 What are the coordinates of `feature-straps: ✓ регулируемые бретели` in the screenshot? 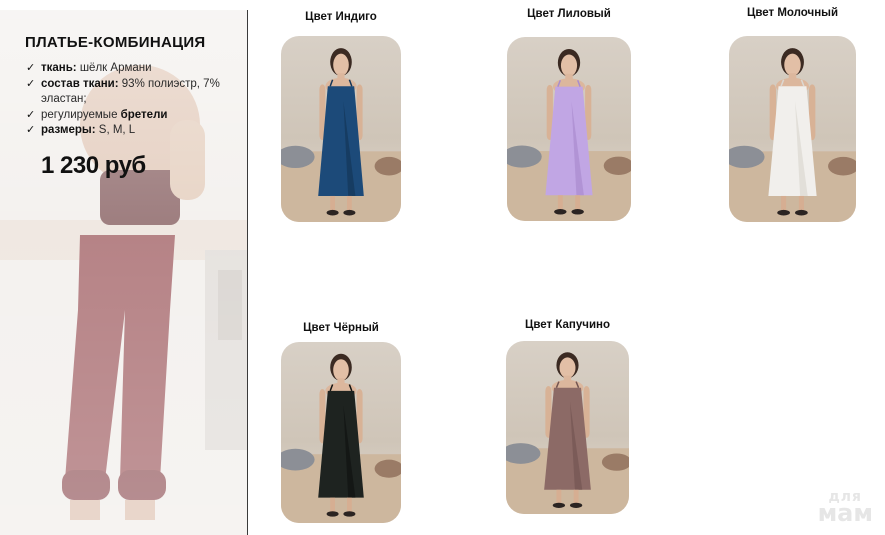 It's located at (133, 116).